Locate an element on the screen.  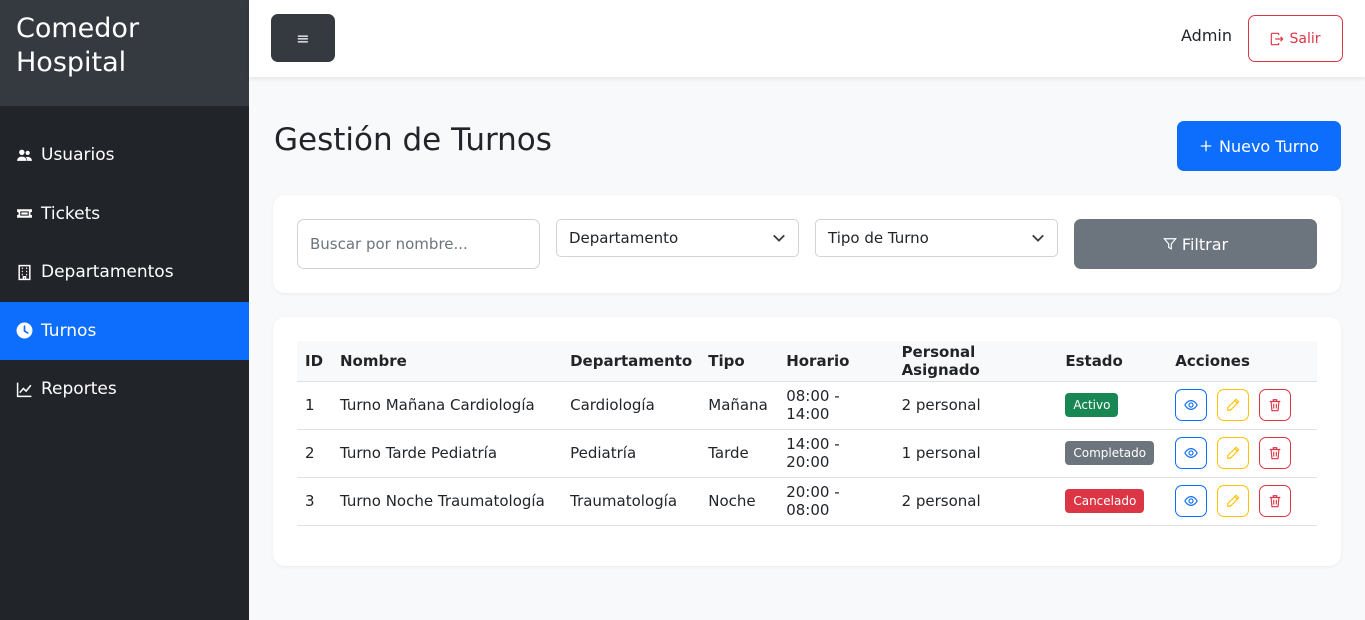
sidebar-item-usuarios: Usuarios is located at coordinates (124, 155).